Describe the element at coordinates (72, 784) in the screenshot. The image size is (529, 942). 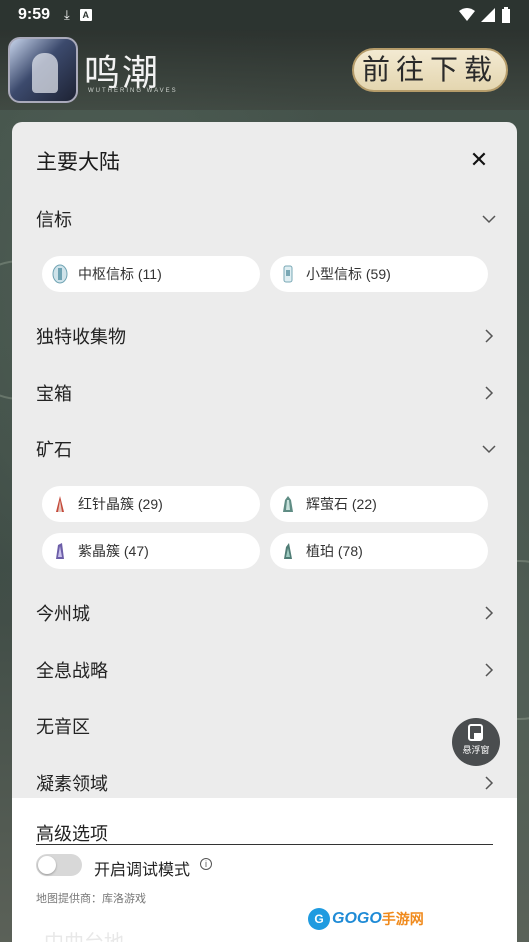
I see `section-label: 凝素领域` at that location.